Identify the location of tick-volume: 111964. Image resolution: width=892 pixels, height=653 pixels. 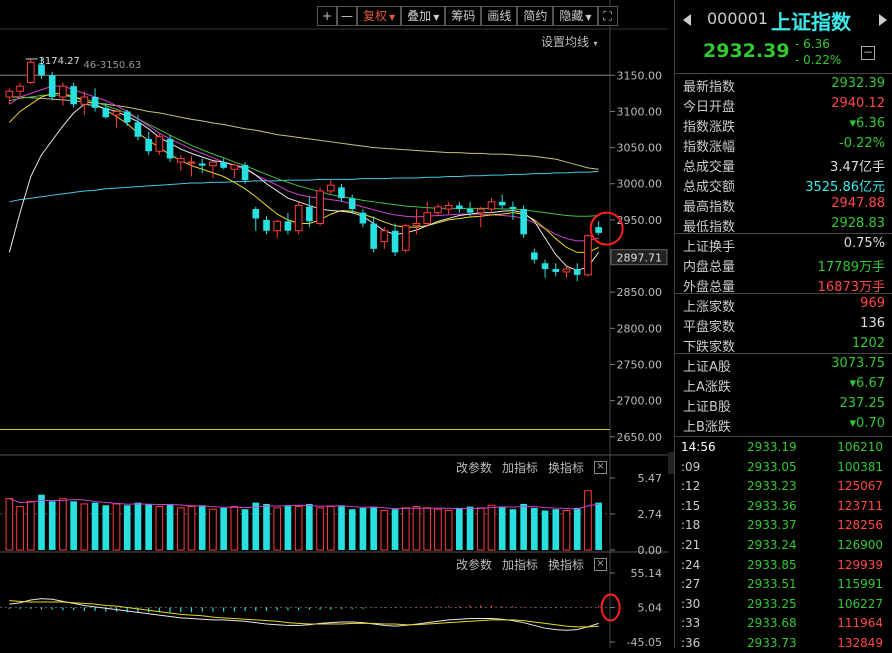
(860, 623).